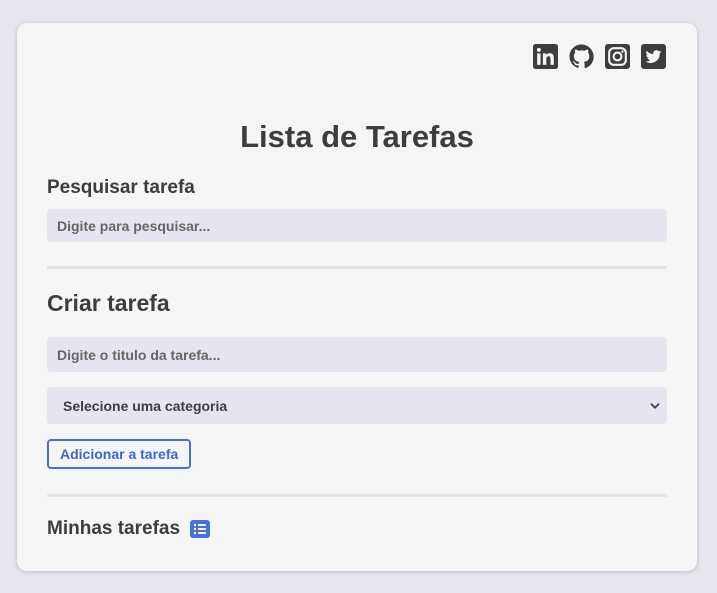 Image resolution: width=717 pixels, height=593 pixels. Describe the element at coordinates (119, 454) in the screenshot. I see `add-task-button: Adicionar a tarefa` at that location.